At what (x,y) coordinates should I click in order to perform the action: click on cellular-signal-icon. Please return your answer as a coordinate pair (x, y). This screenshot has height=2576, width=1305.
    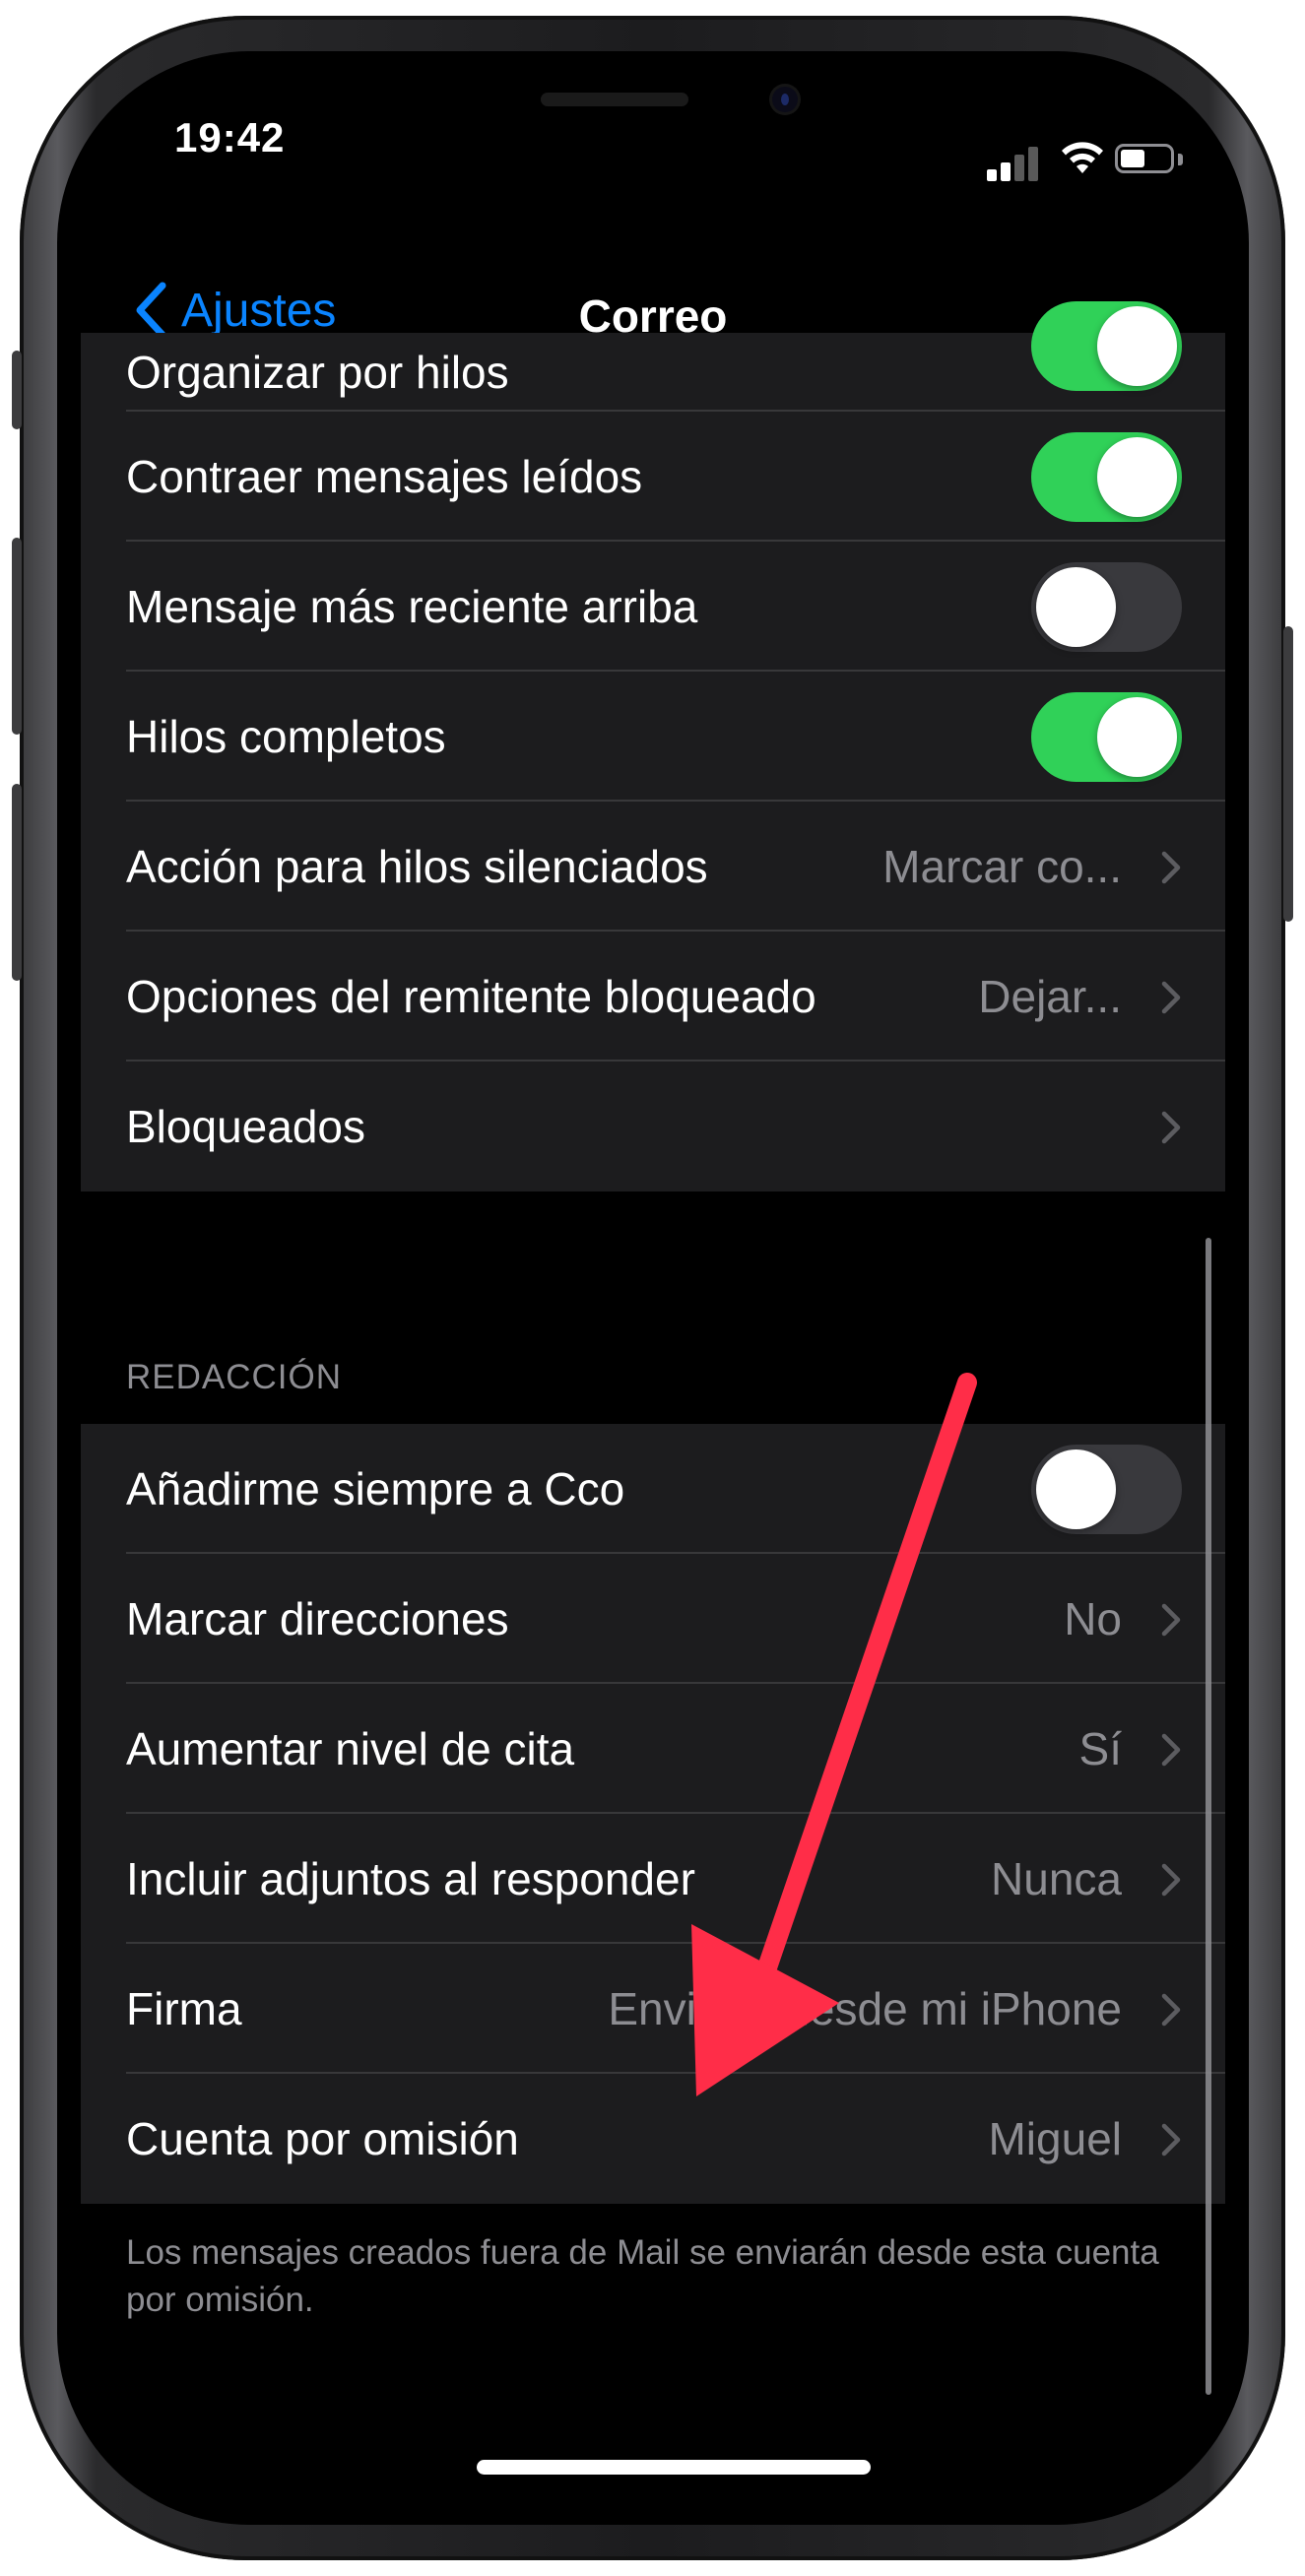
    Looking at the image, I should click on (1016, 161).